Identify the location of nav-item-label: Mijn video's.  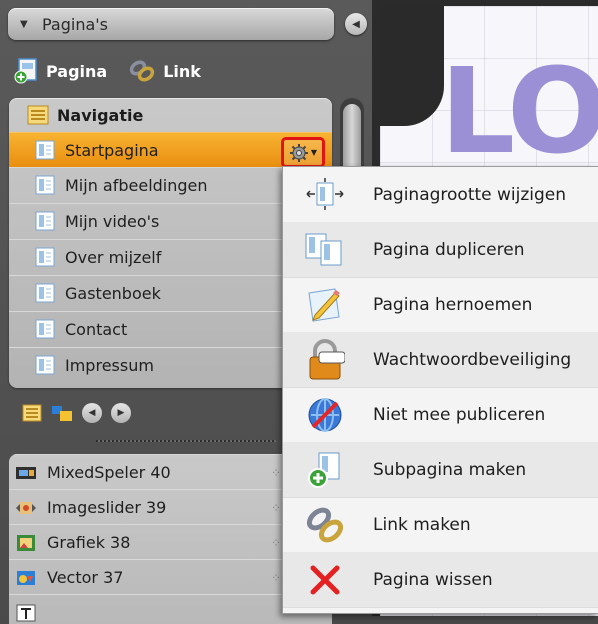
(112, 221).